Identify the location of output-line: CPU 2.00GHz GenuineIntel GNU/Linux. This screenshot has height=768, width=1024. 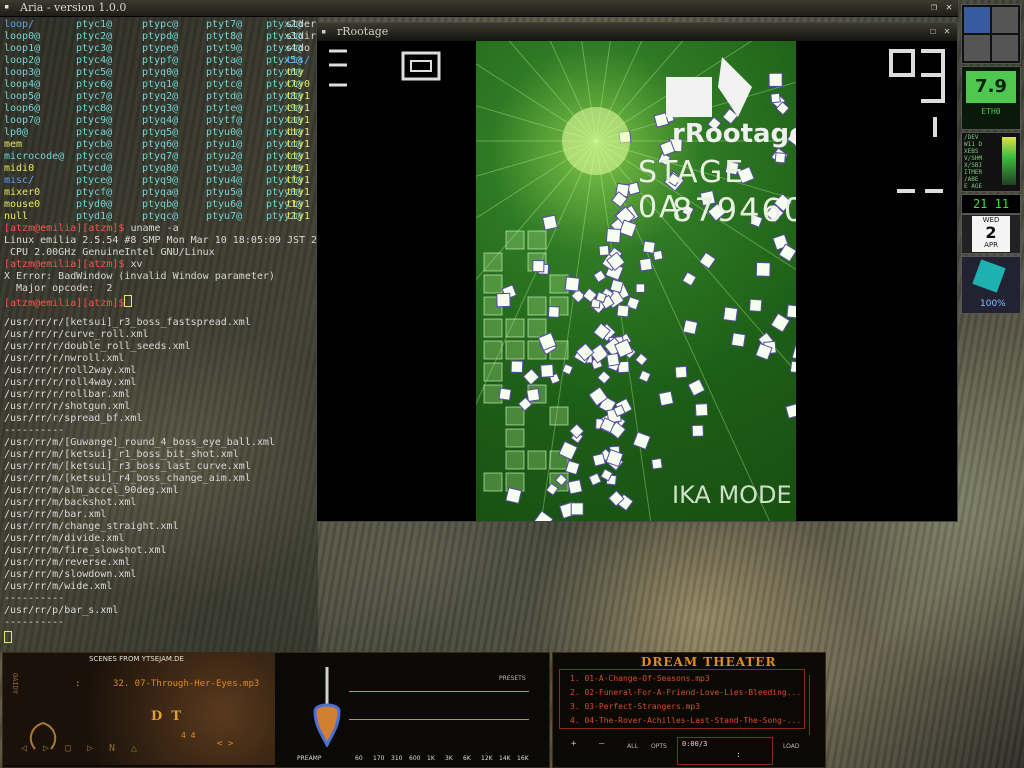
(109, 253).